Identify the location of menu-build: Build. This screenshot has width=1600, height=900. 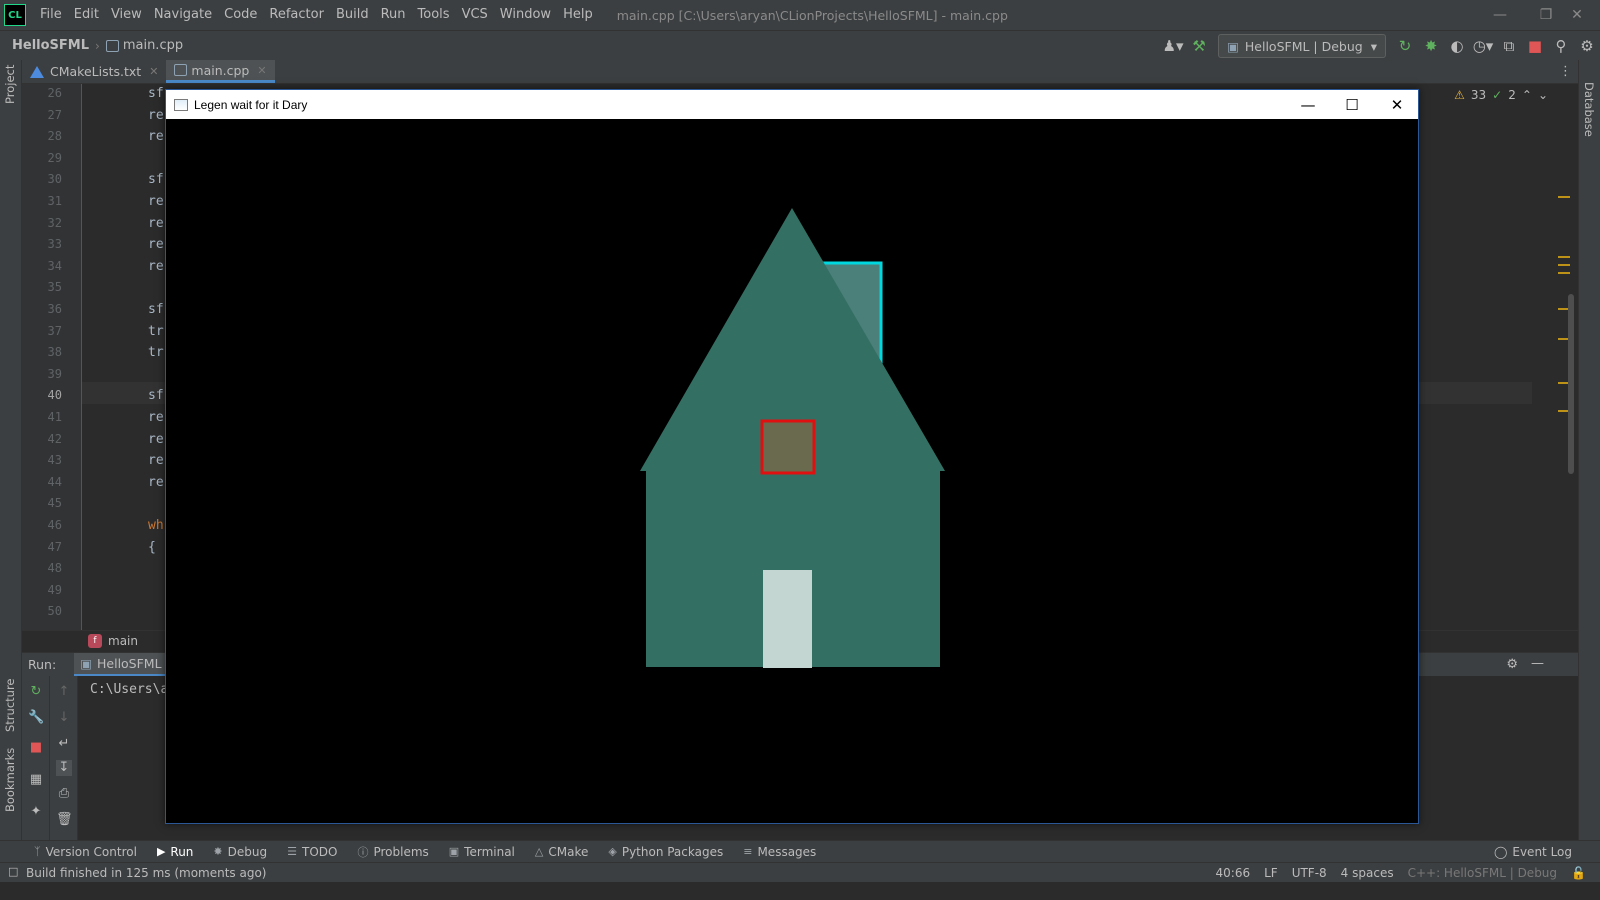
(352, 15).